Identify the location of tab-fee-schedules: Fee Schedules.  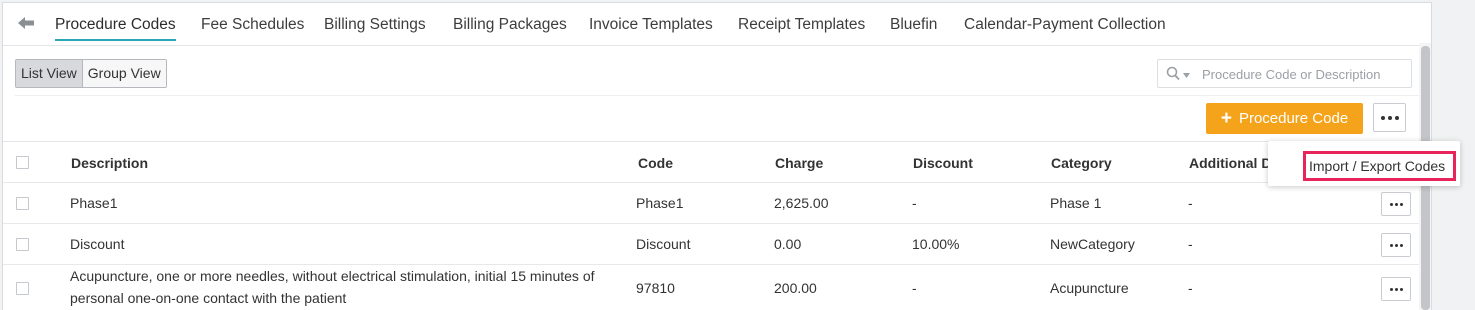
(252, 27).